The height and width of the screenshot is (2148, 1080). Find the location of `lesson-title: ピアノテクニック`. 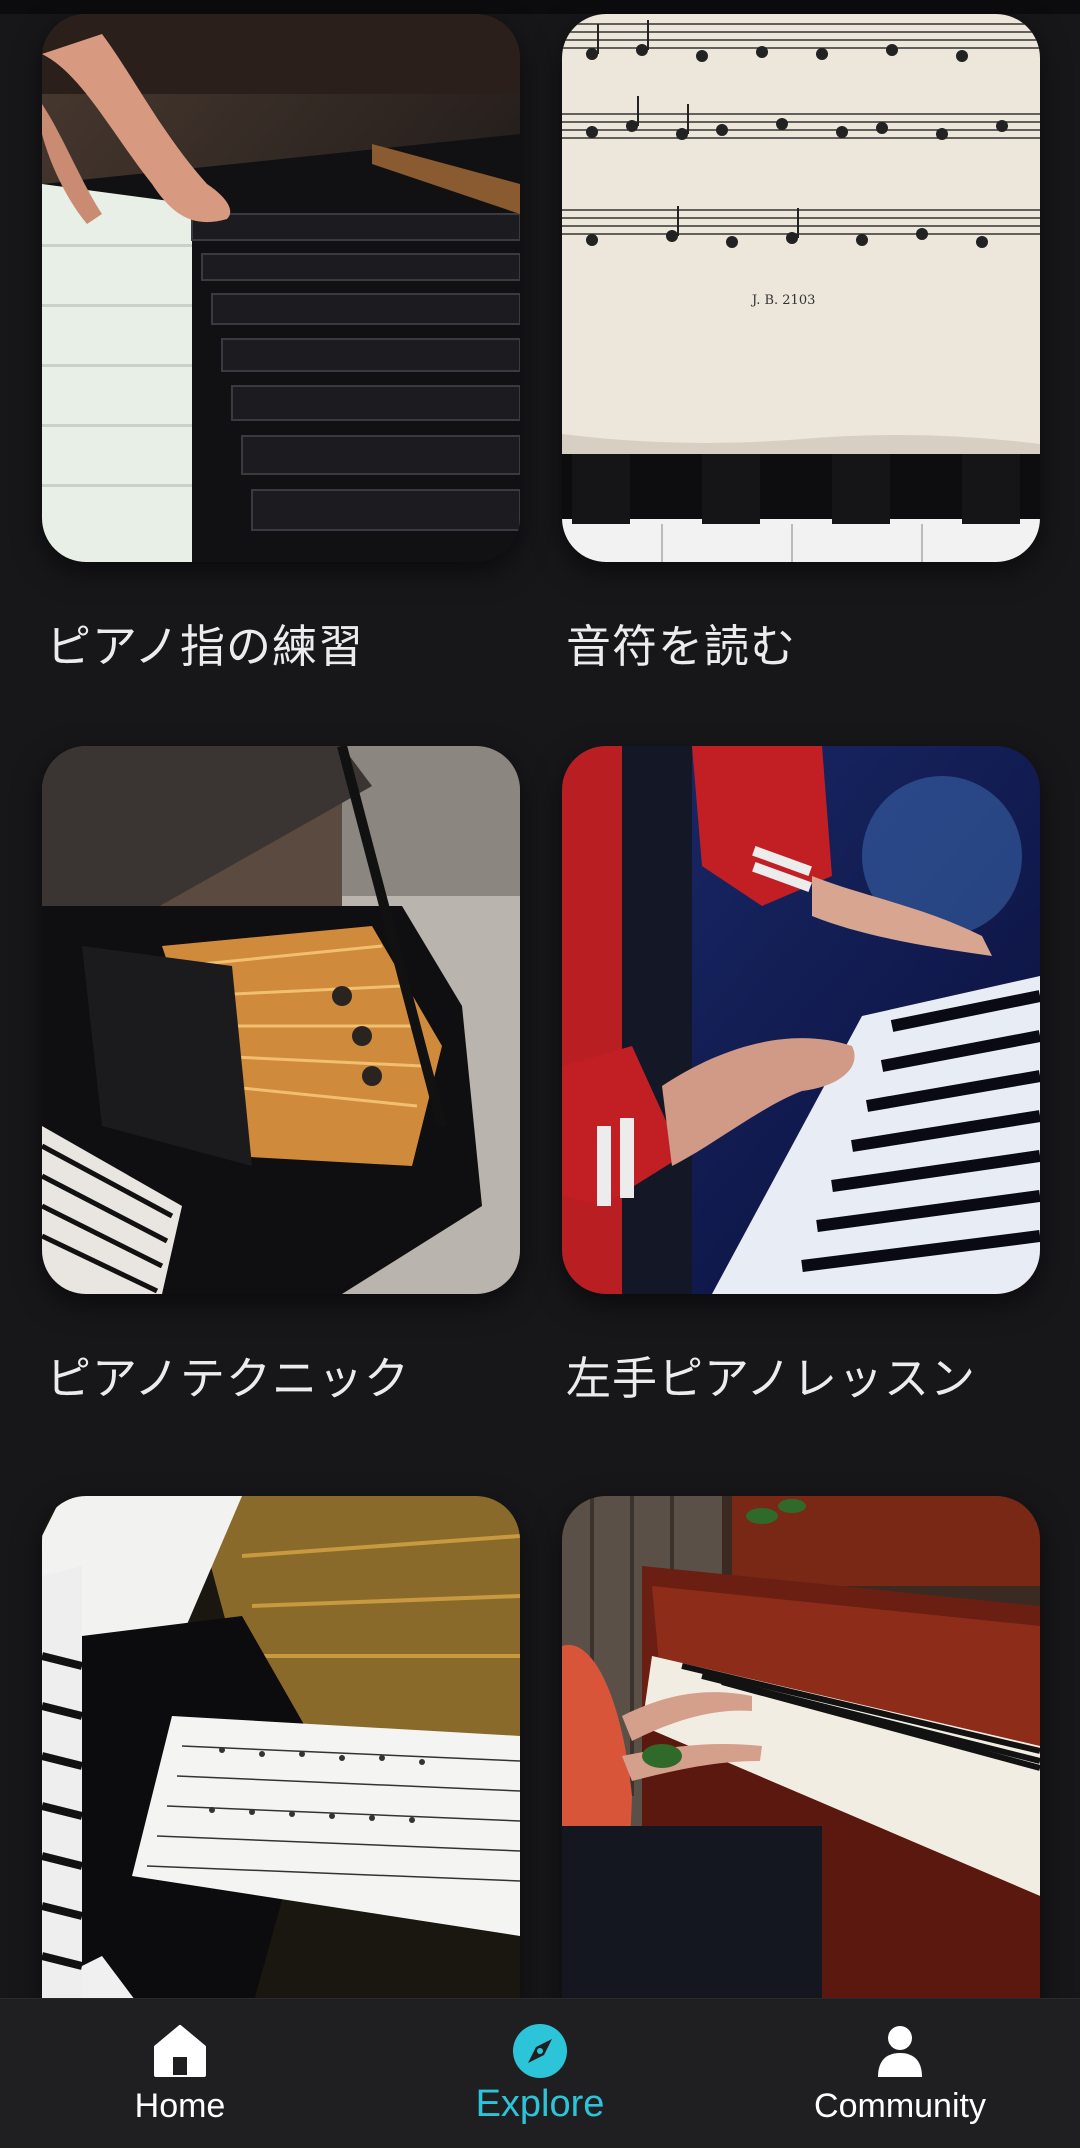

lesson-title: ピアノテクニック is located at coordinates (228, 1378).